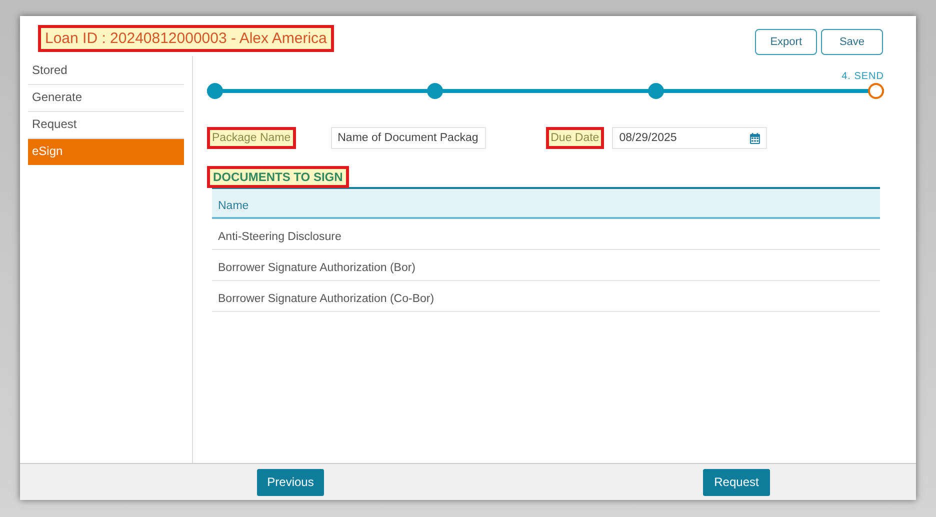 The height and width of the screenshot is (517, 936). I want to click on package-name-field: Name of Document Packag, so click(408, 138).